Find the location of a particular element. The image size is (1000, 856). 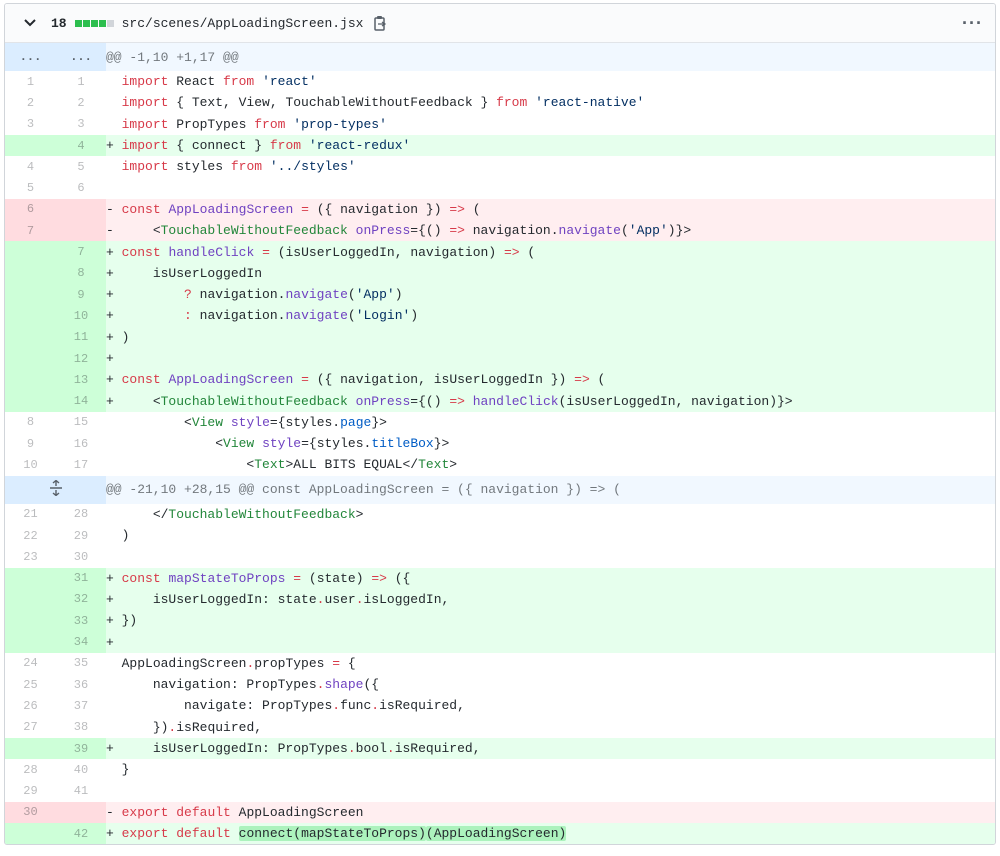

code-token: (isUserLoggedIn, navigation) is located at coordinates (386, 252).